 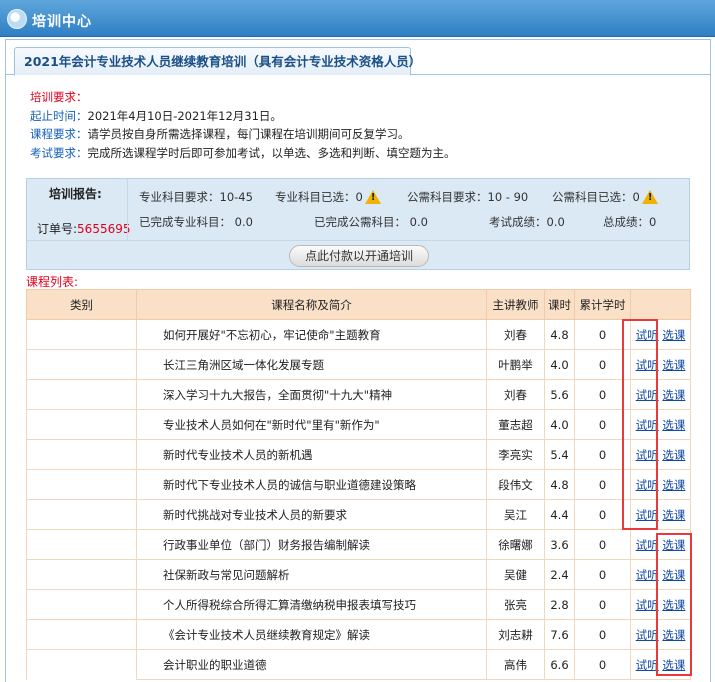 What do you see at coordinates (59, 134) in the screenshot?
I see `requirement-label: 课程要求：` at bounding box center [59, 134].